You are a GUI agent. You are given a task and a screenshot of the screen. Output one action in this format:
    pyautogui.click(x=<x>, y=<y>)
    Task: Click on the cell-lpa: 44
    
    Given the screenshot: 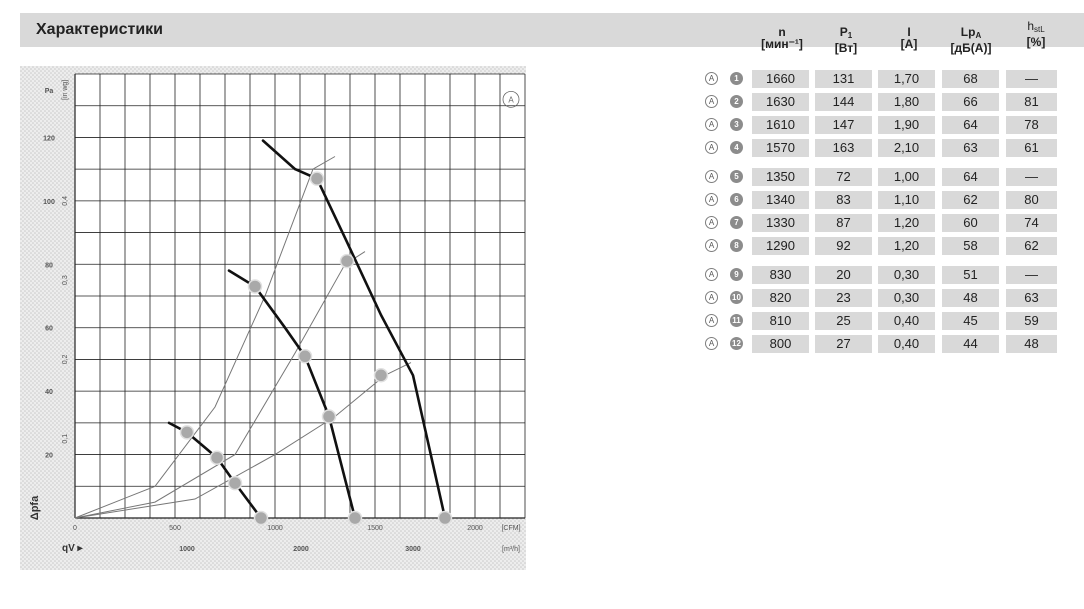 What is the action you would take?
    pyautogui.click(x=970, y=344)
    